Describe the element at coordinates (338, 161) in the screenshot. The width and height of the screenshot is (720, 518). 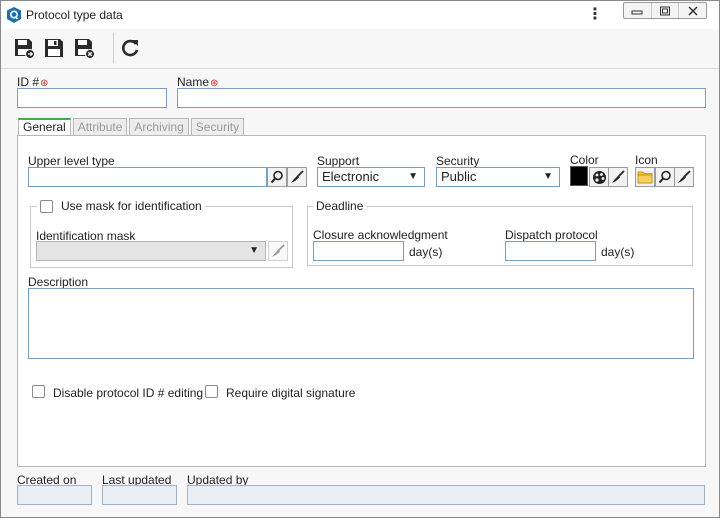
I see `support-label: Support` at that location.